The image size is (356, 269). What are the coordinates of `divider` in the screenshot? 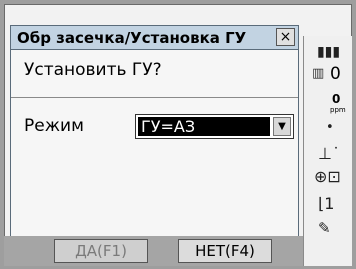 It's located at (154, 97).